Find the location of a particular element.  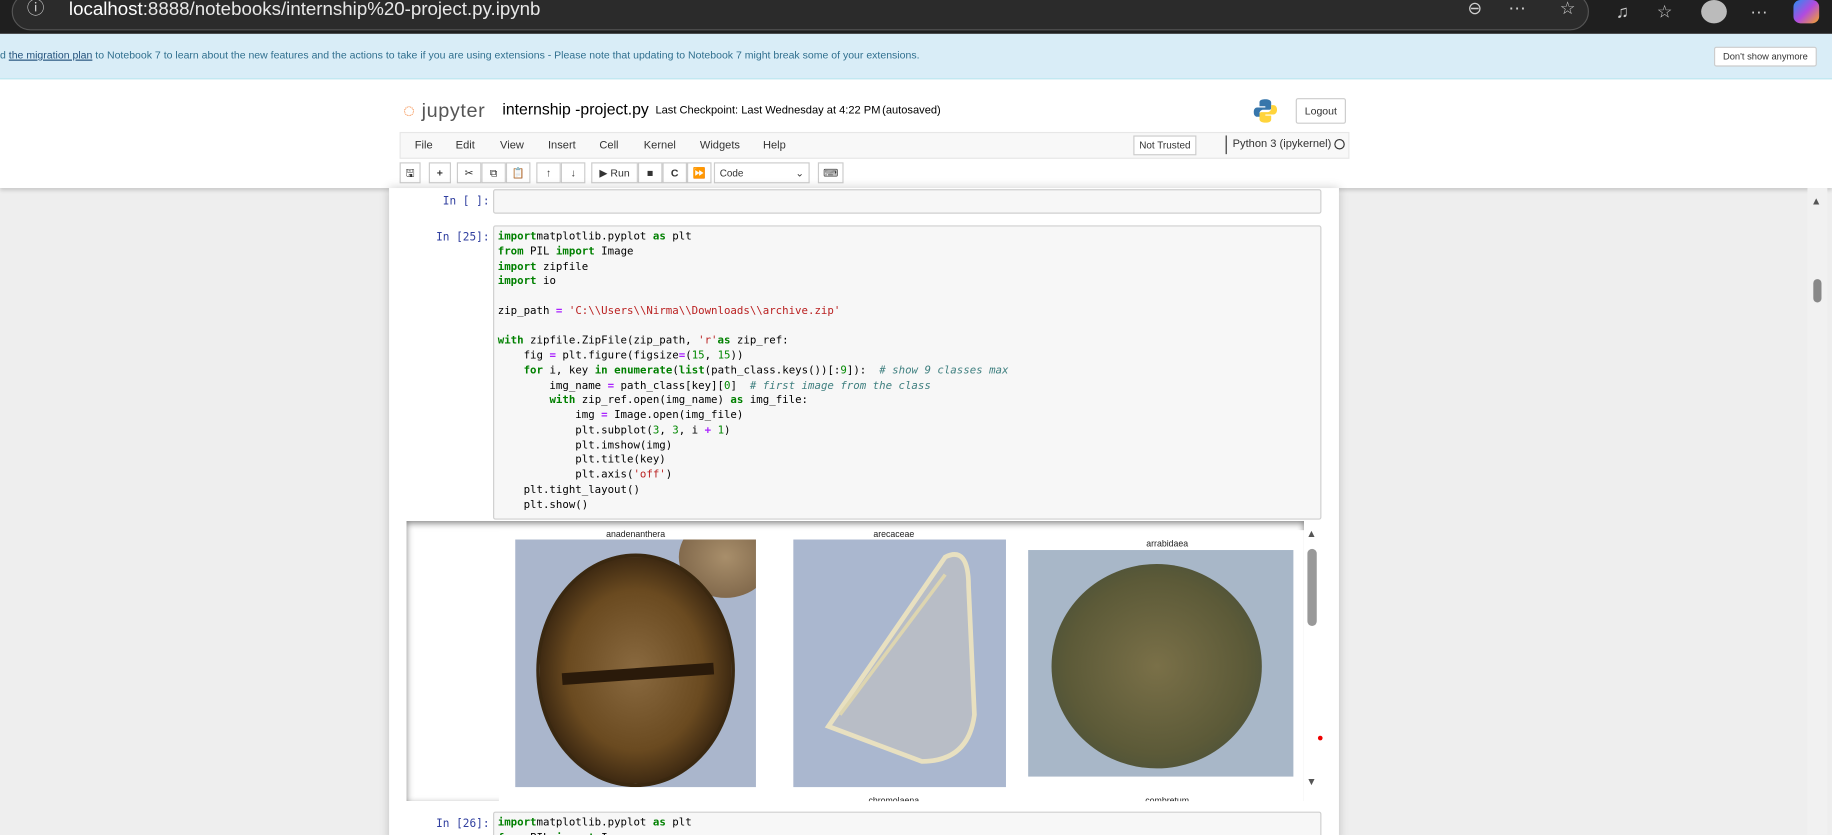

arrow-down-icon: ↓ is located at coordinates (573, 172).